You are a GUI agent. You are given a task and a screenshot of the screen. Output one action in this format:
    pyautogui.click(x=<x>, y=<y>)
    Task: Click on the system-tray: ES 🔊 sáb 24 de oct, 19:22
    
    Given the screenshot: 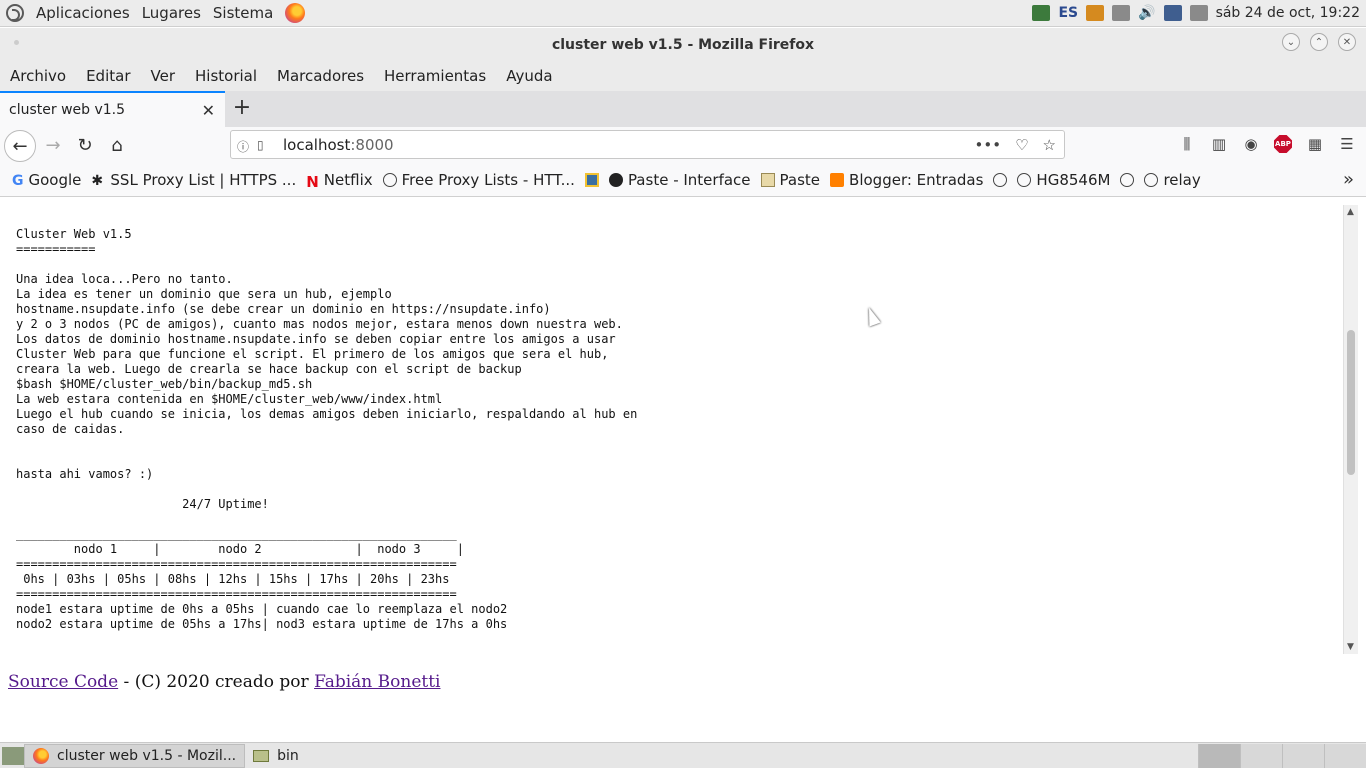 What is the action you would take?
    pyautogui.click(x=1196, y=13)
    